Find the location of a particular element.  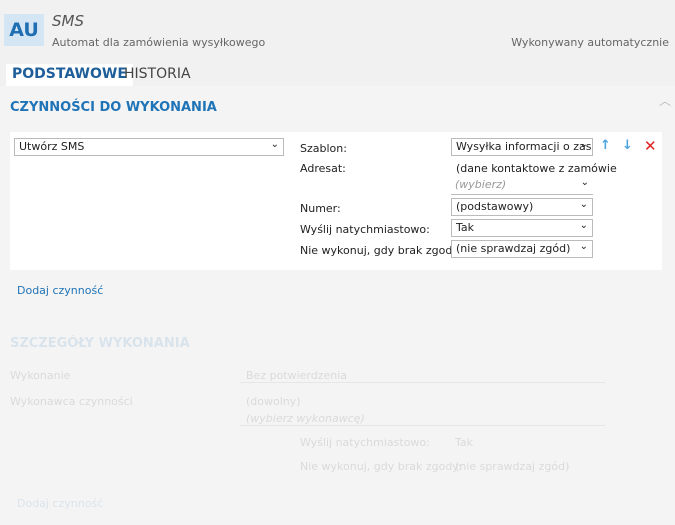

number-select: (podstawowy) ⌄ is located at coordinates (522, 207).